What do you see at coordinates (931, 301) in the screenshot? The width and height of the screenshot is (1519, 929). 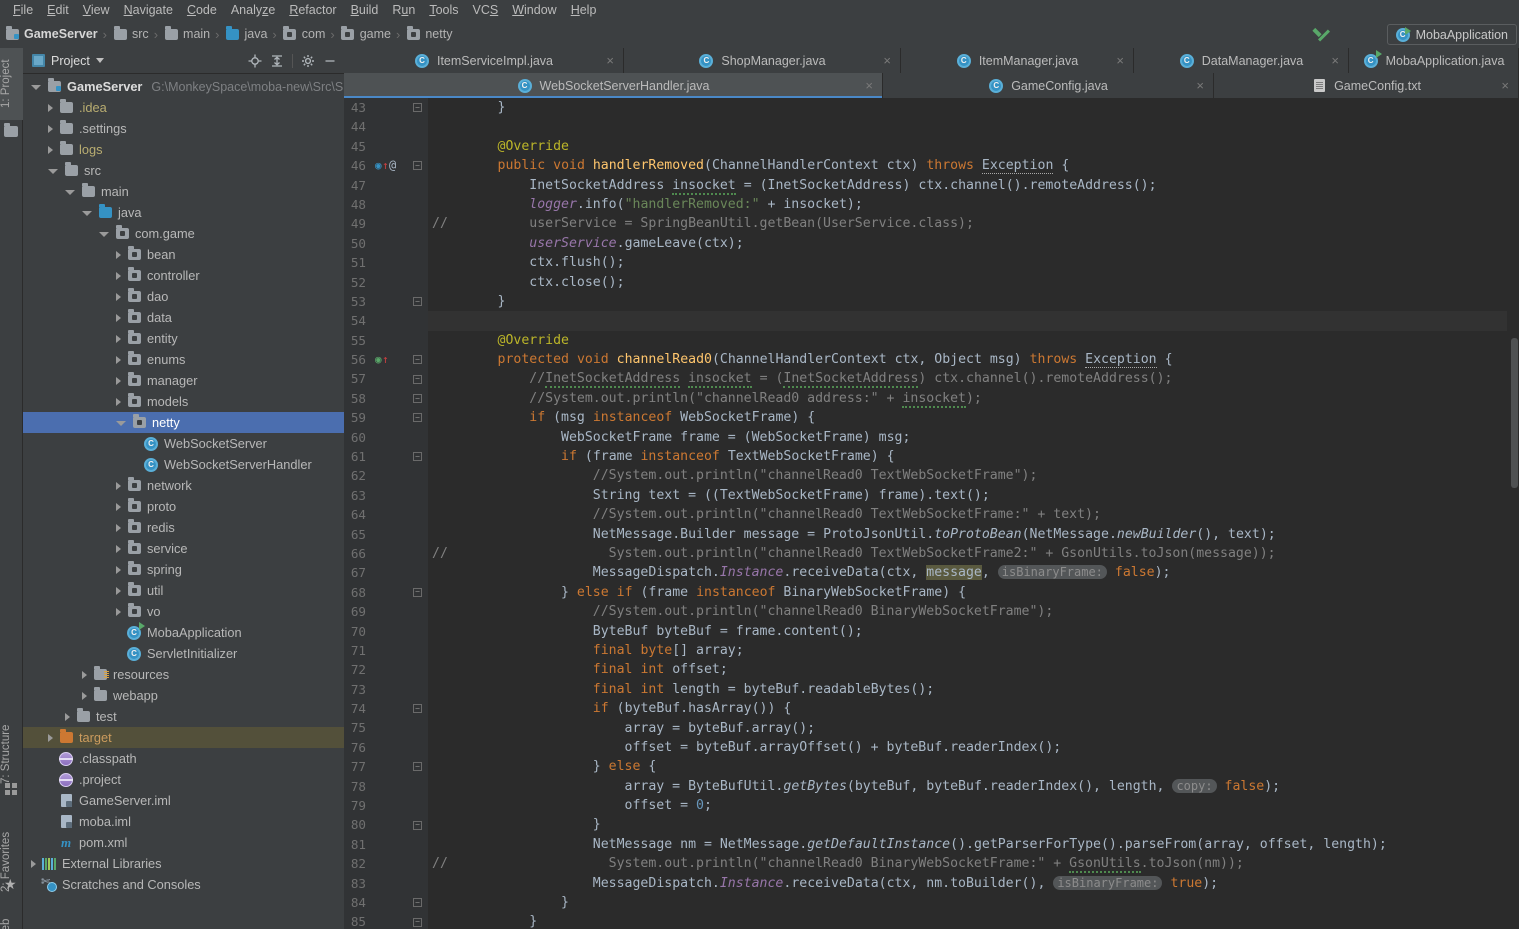 I see `code-line-53: 53 − }` at bounding box center [931, 301].